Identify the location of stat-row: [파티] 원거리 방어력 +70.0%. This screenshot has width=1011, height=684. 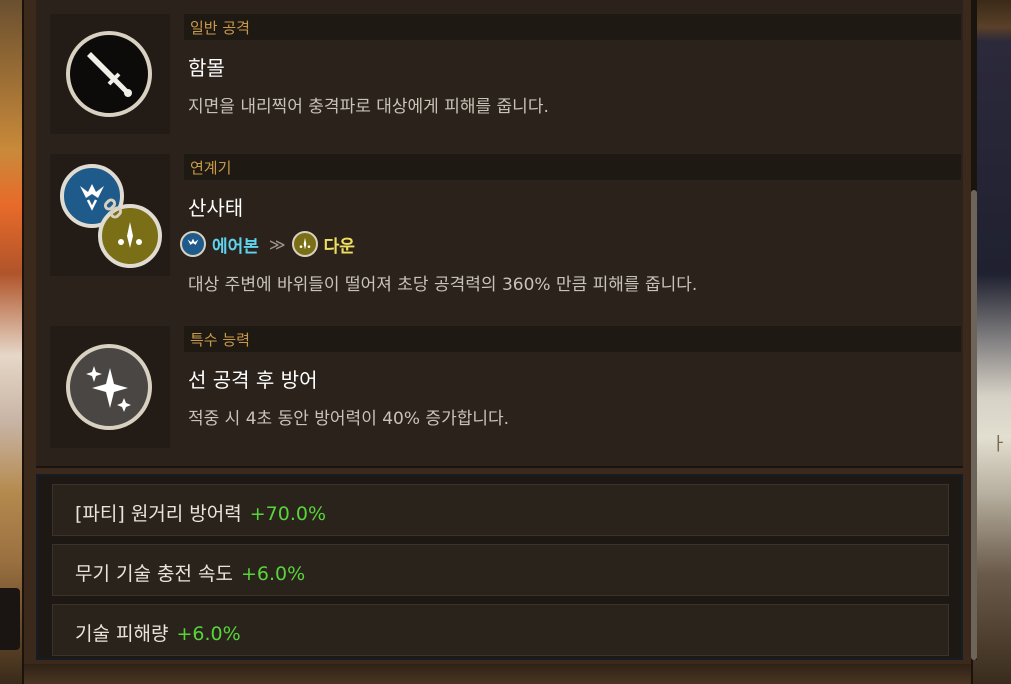
(500, 510).